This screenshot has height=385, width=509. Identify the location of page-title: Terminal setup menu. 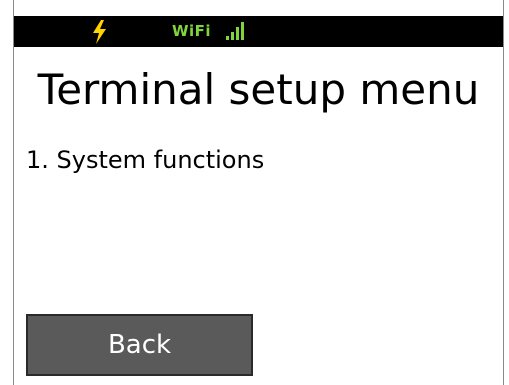
(258, 89).